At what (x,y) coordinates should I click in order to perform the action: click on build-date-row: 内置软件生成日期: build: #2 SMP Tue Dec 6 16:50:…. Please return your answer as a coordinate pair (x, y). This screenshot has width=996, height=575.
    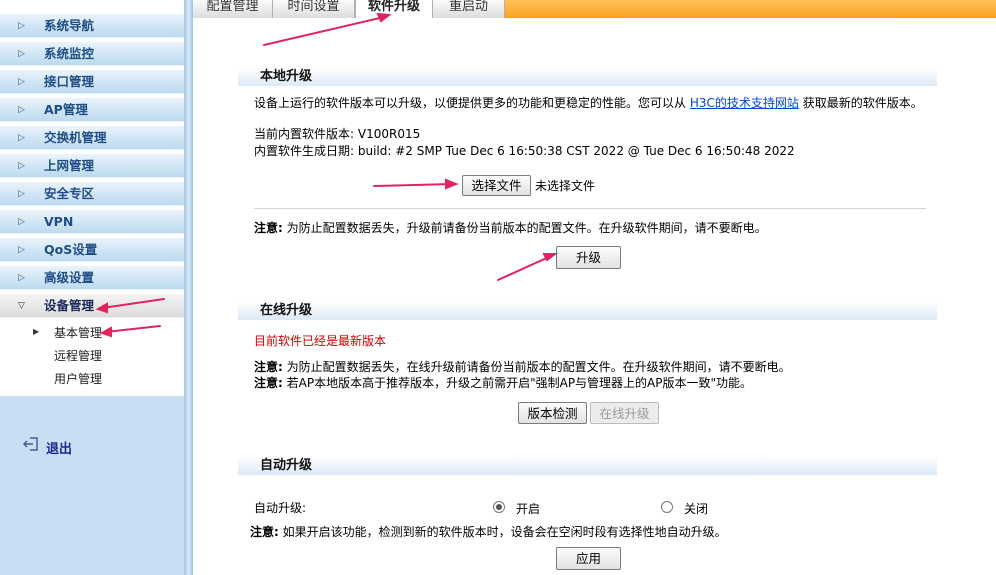
    Looking at the image, I should click on (524, 151).